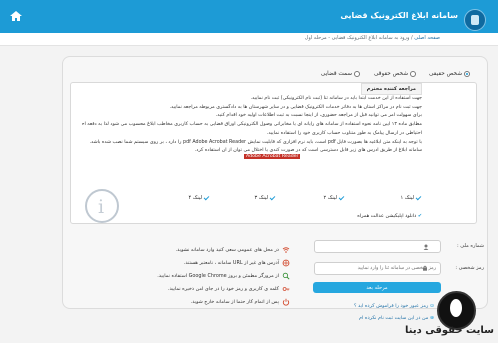 The width and height of the screenshot is (498, 343). I want to click on radio-judicial-role-label: سمت قضایی, so click(336, 74).